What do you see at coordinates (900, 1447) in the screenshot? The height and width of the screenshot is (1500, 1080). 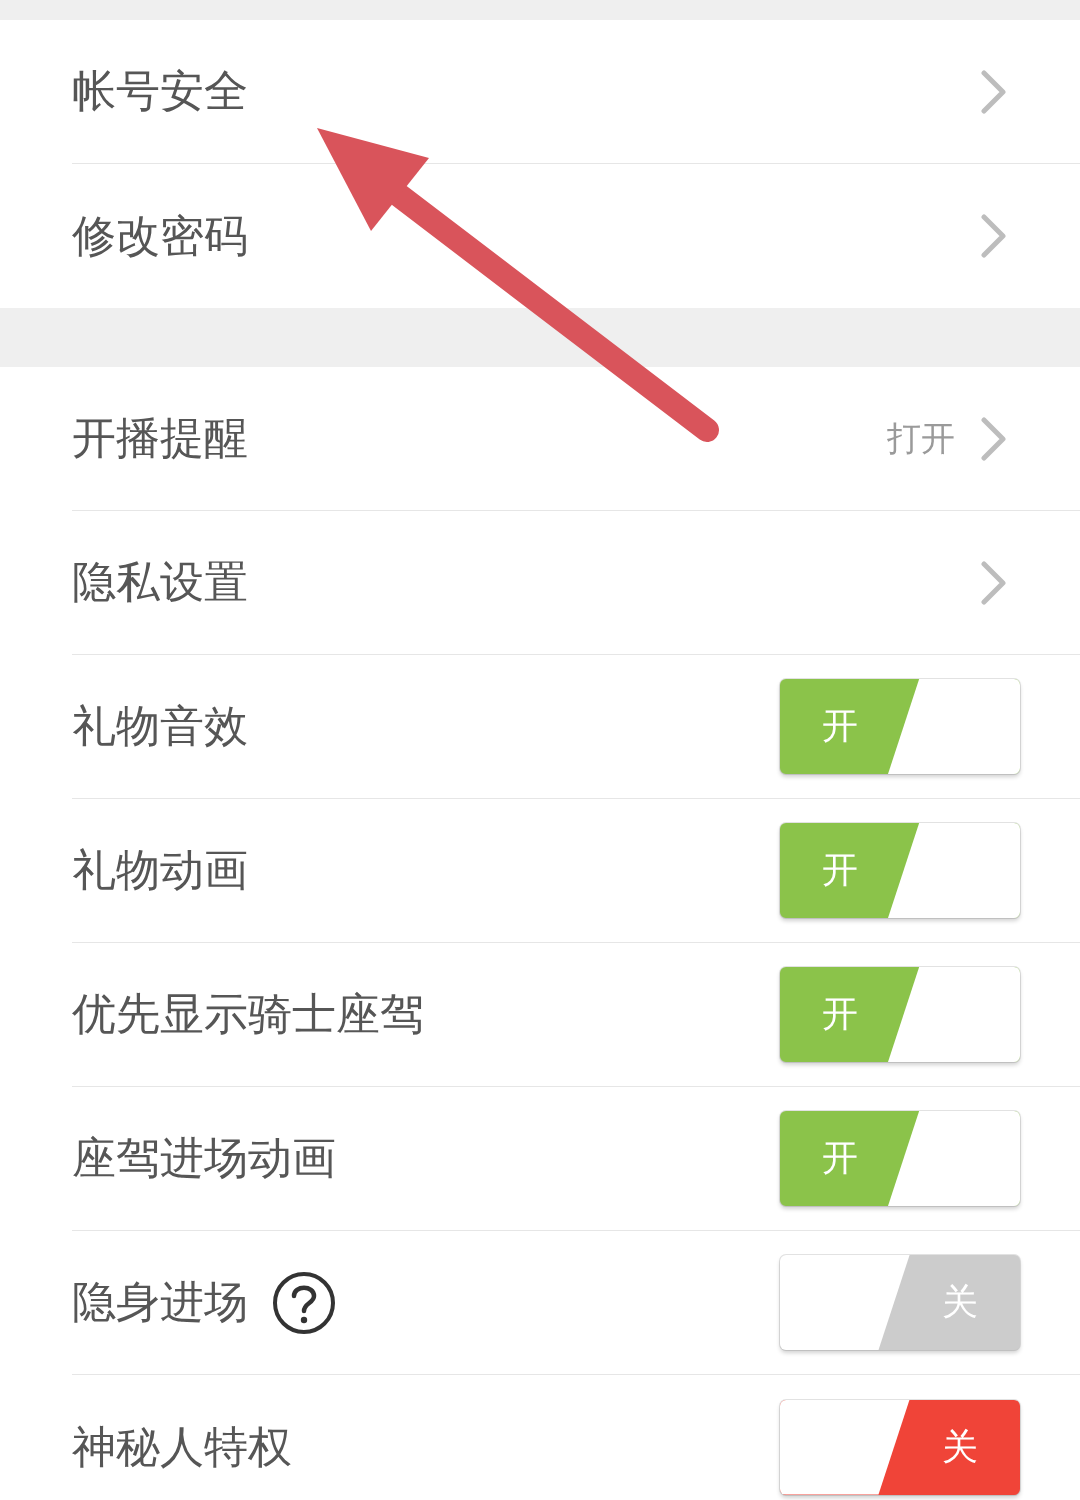 I see `toggle-switch: 关` at bounding box center [900, 1447].